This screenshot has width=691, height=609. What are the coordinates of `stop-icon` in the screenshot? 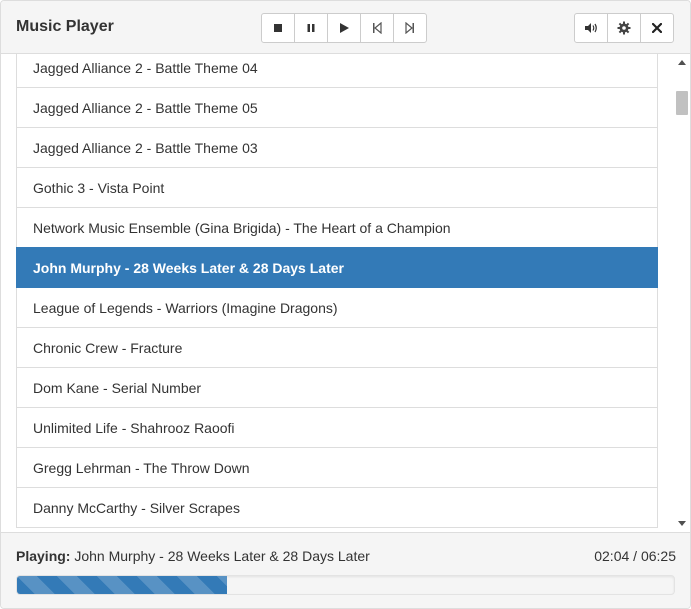 It's located at (278, 28).